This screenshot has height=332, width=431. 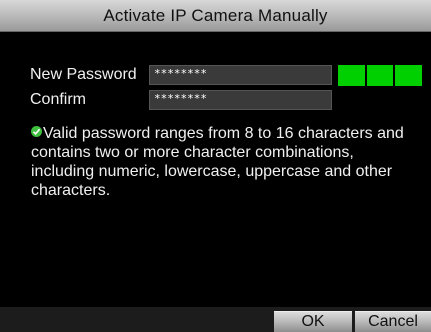 I want to click on password-strength-meter, so click(x=380, y=75).